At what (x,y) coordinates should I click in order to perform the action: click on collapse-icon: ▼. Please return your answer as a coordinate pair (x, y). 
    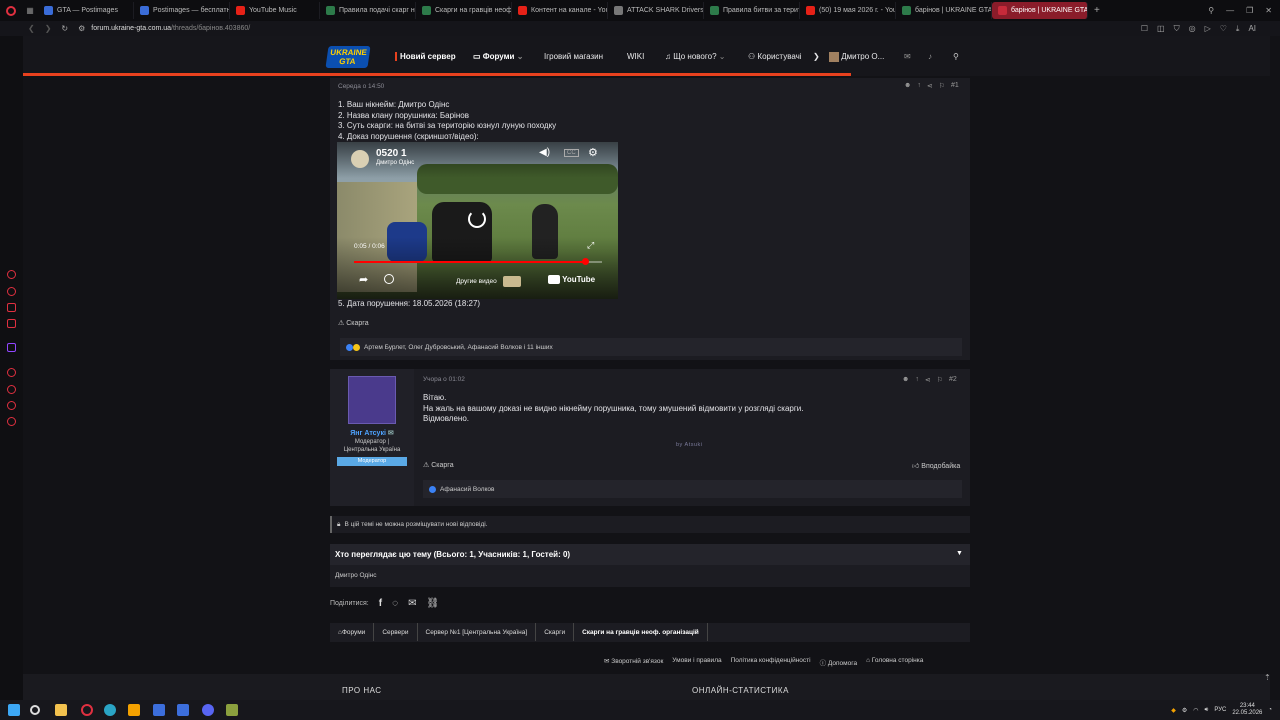
    Looking at the image, I should click on (959, 553).